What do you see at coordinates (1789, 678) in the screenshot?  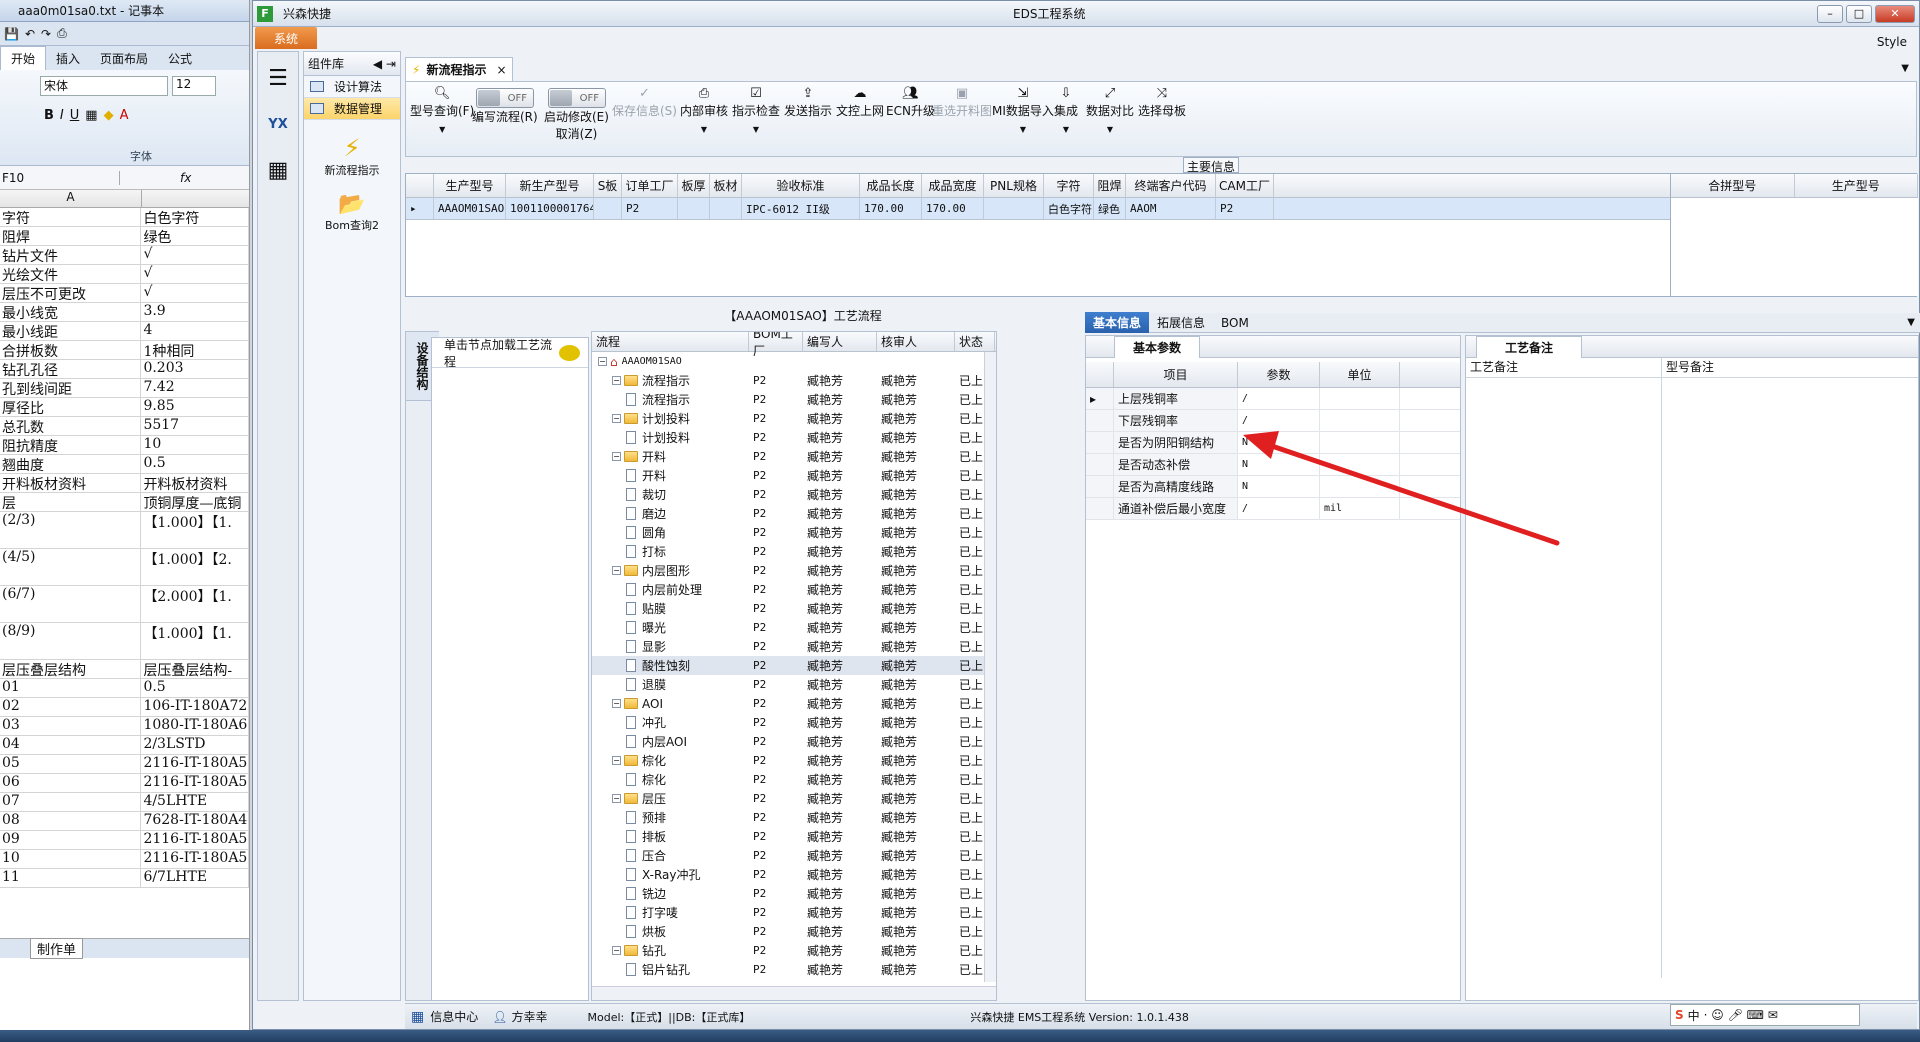 I see `model-remark-textarea` at bounding box center [1789, 678].